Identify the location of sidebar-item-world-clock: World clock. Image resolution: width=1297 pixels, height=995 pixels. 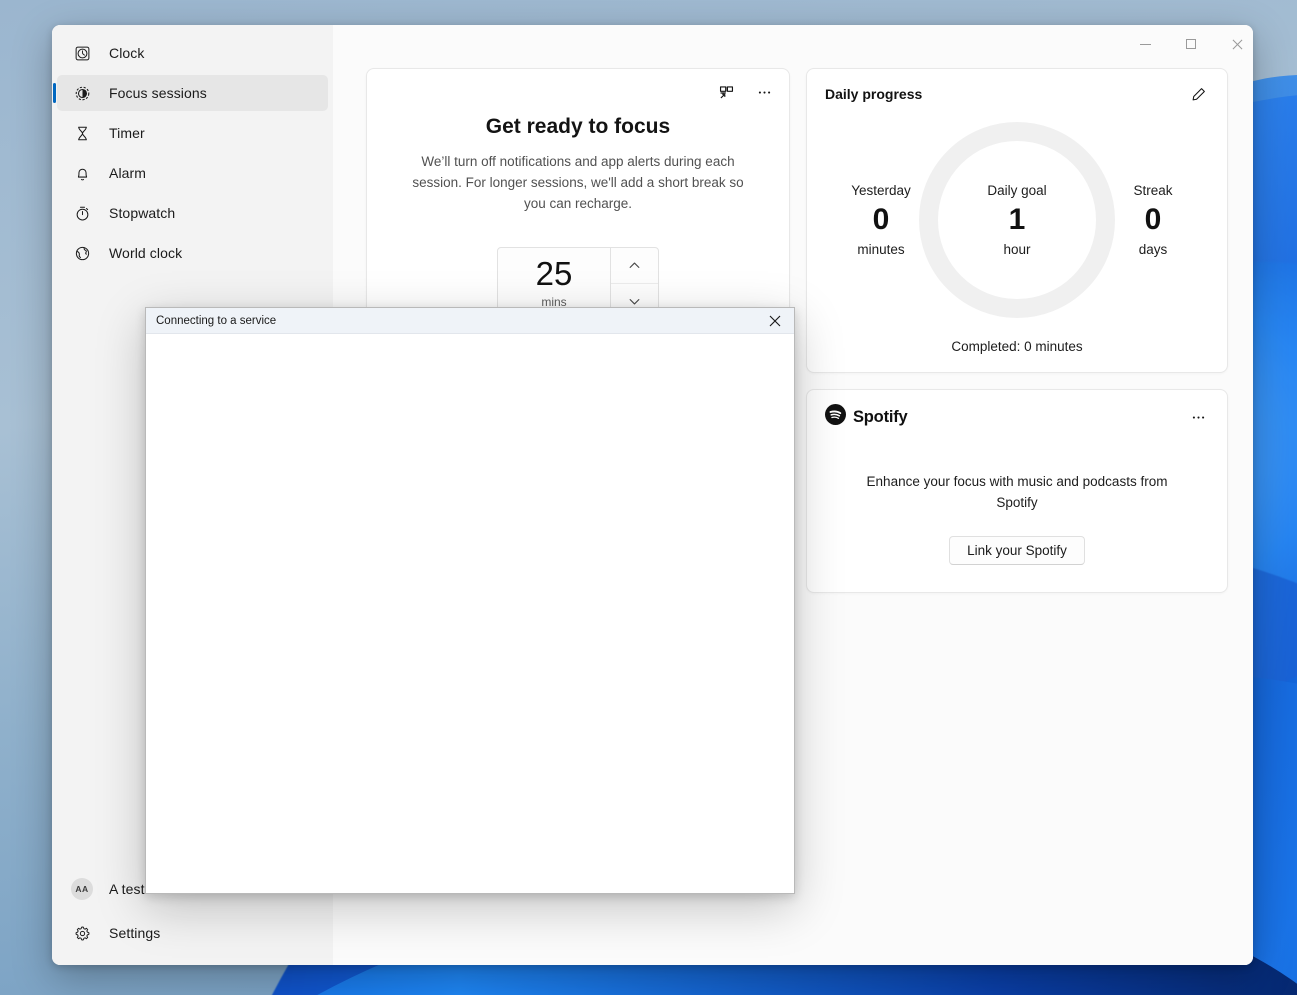
(192, 253).